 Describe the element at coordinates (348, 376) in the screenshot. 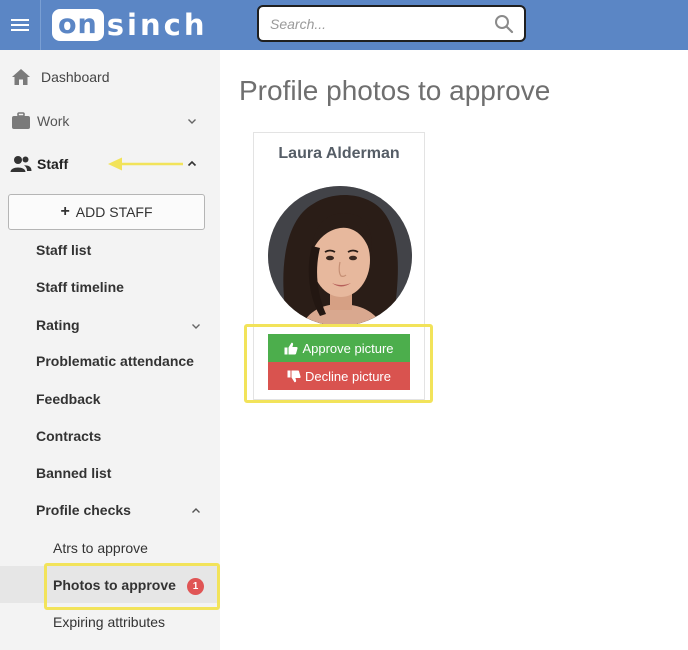

I see `decline-label: Decline picture` at that location.